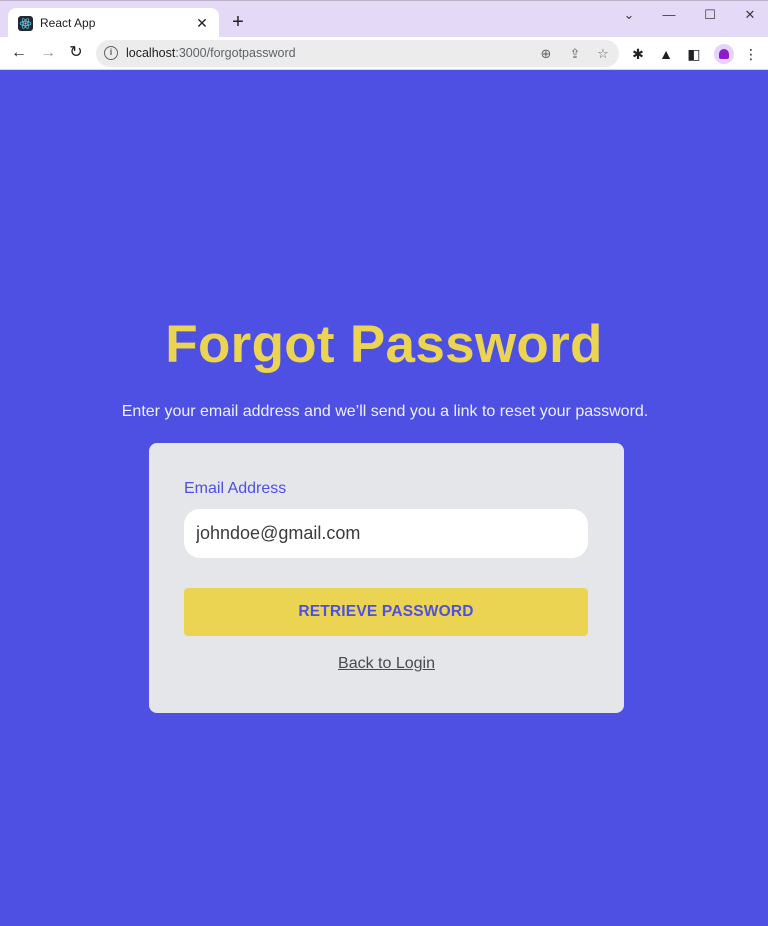 Image resolution: width=768 pixels, height=926 pixels. I want to click on zoom-in-icon: ⊕, so click(546, 54).